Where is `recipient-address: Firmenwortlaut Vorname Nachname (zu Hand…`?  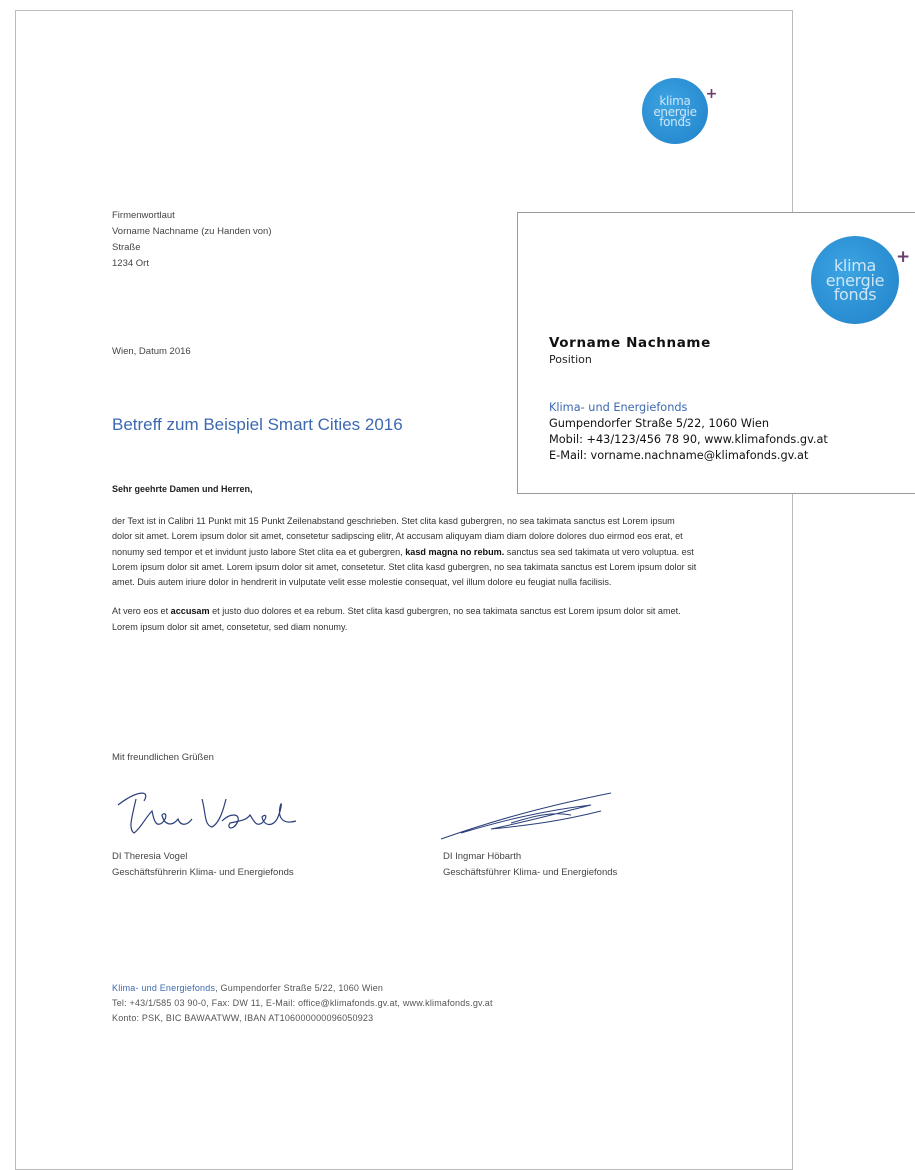 recipient-address: Firmenwortlaut Vorname Nachname (zu Hand… is located at coordinates (191, 240).